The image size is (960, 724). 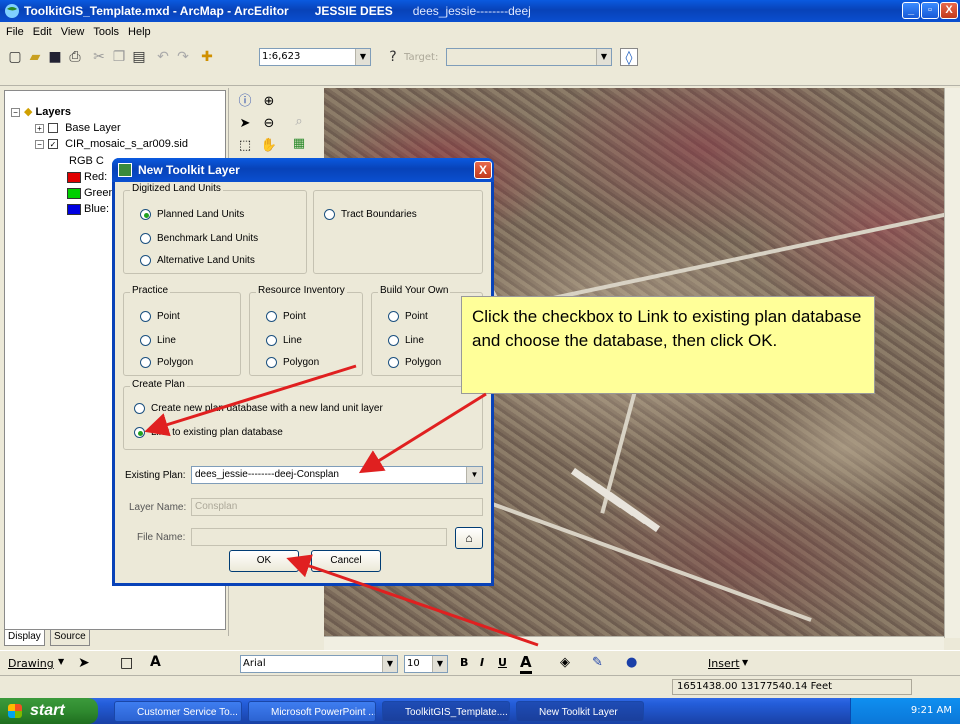 What do you see at coordinates (99, 57) in the screenshot?
I see `cut-icon: ✂` at bounding box center [99, 57].